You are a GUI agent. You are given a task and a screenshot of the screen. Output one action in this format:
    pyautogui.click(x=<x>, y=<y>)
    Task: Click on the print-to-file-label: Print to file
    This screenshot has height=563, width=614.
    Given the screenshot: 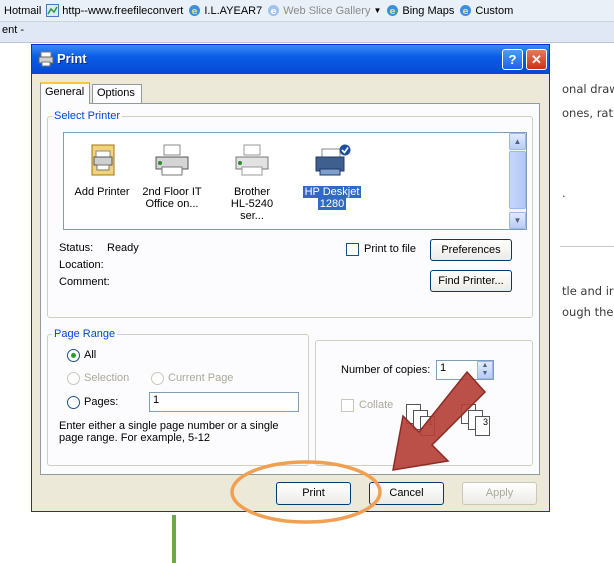 What is the action you would take?
    pyautogui.click(x=390, y=249)
    